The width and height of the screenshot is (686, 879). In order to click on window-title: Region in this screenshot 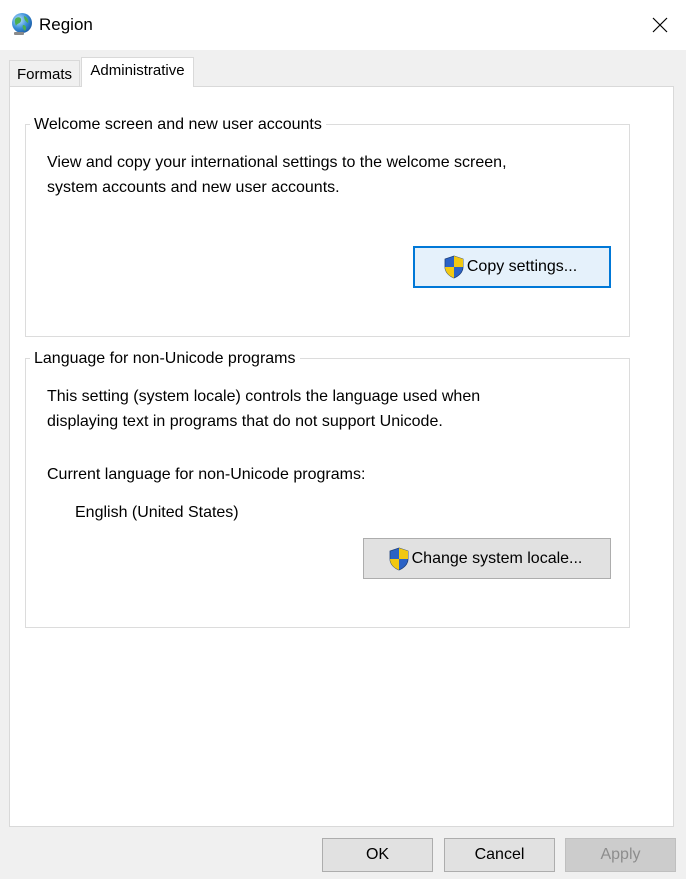, I will do `click(66, 24)`.